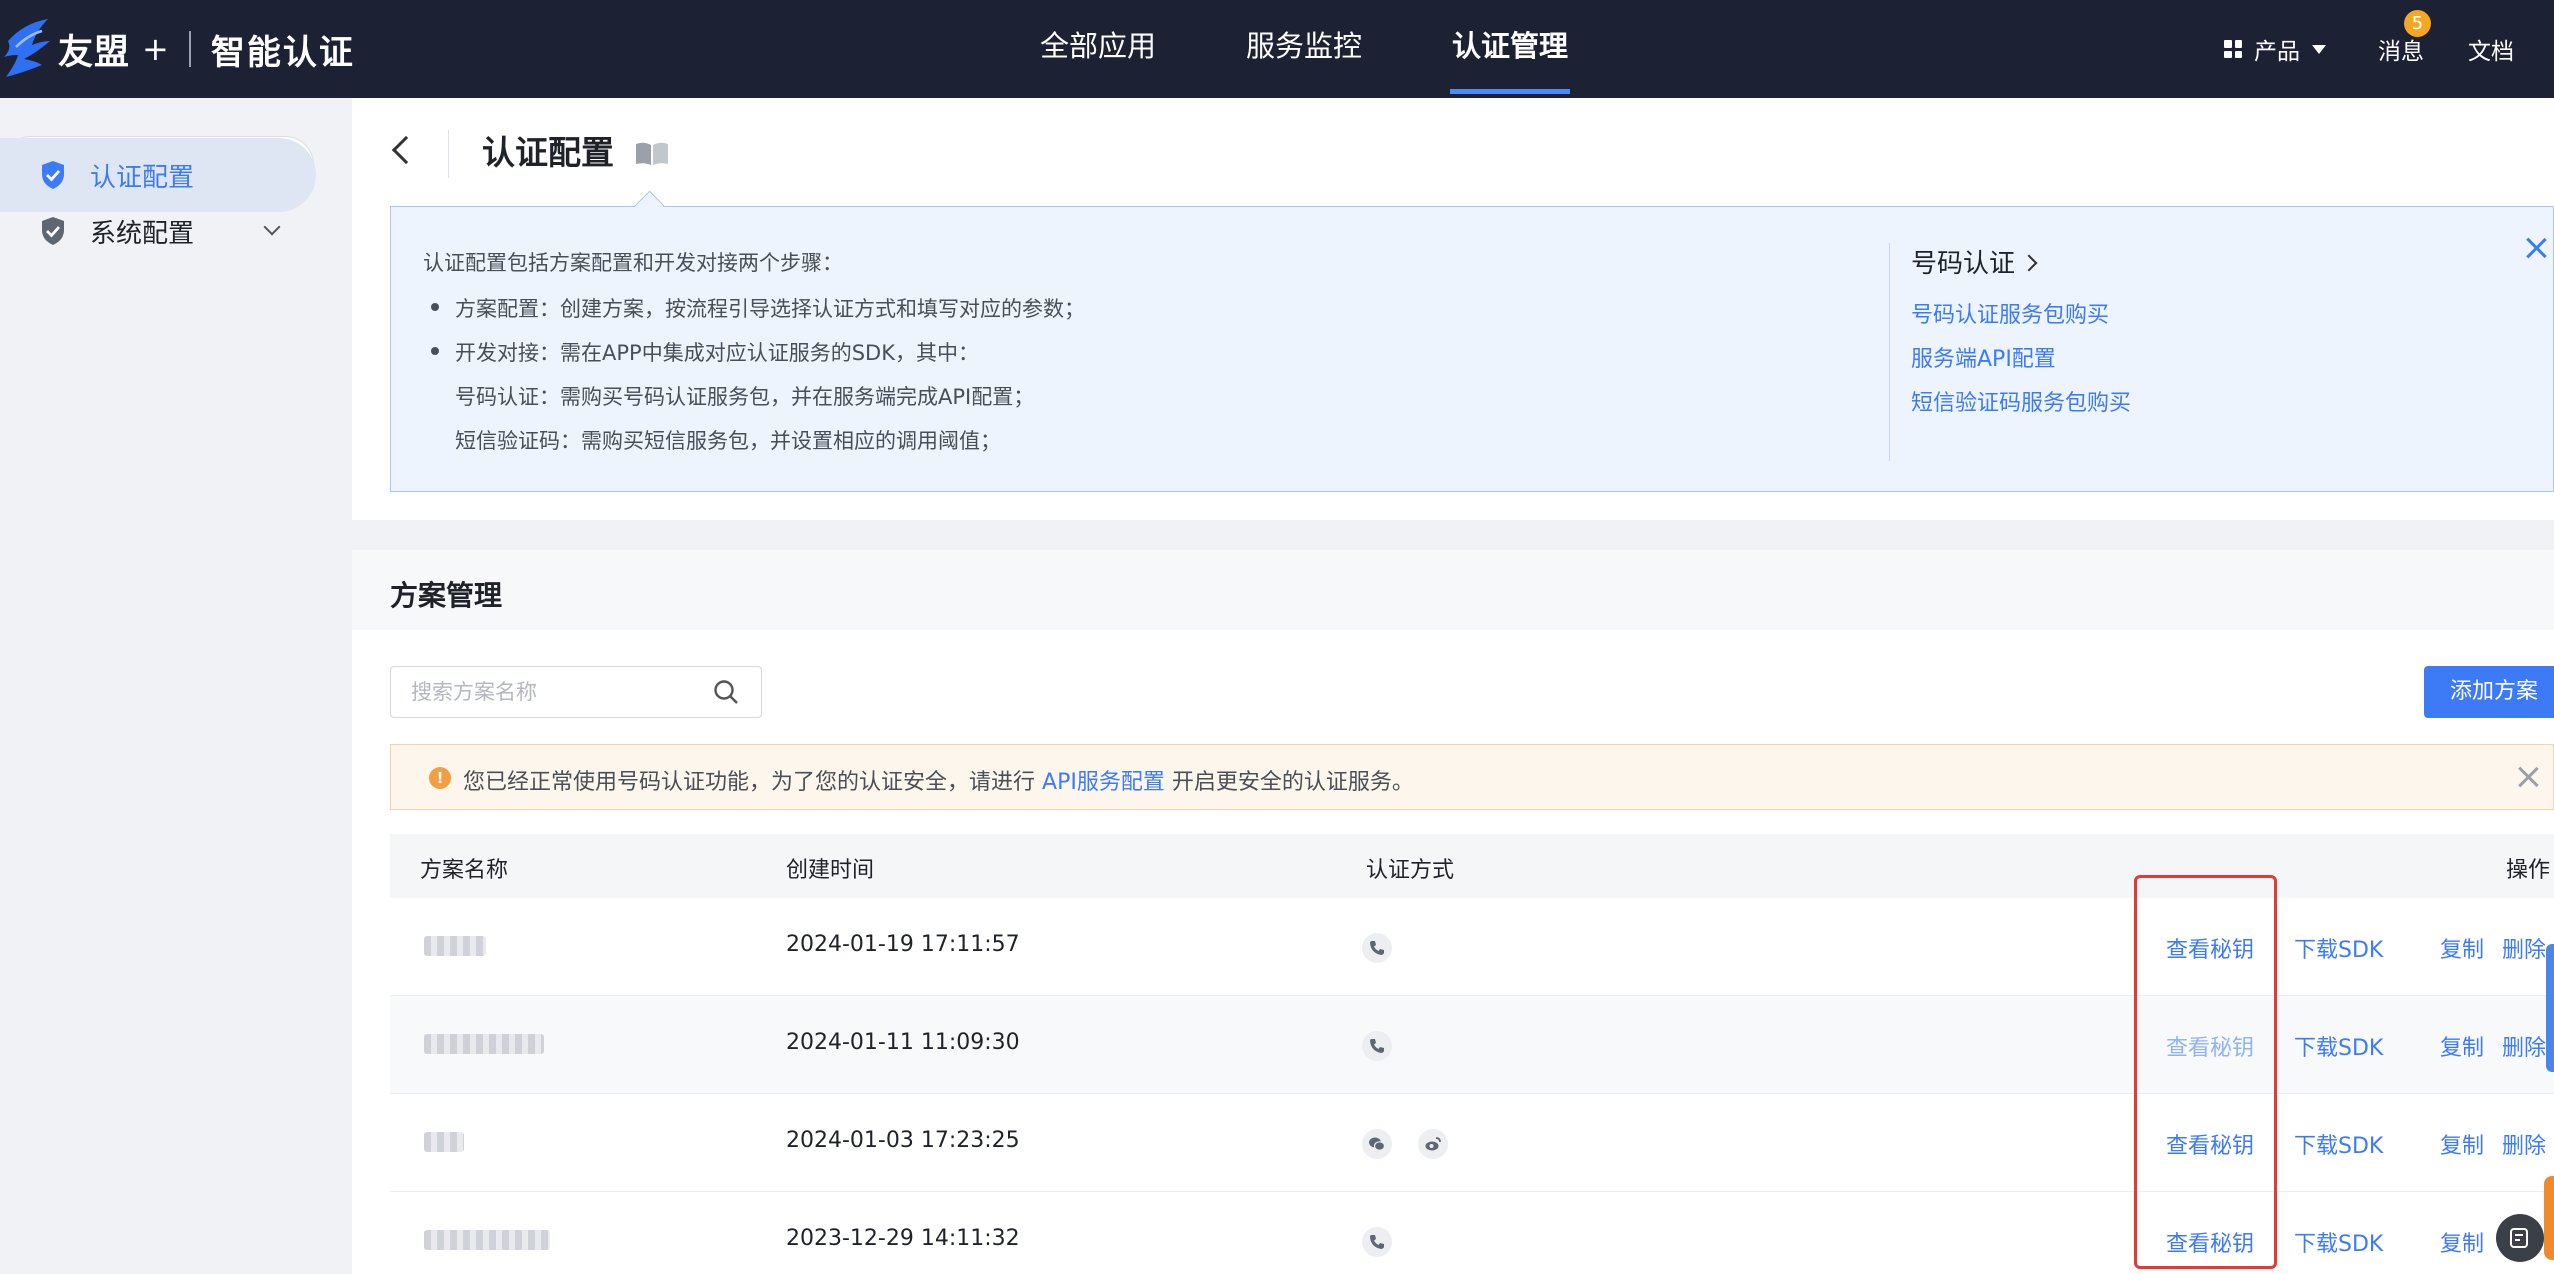  I want to click on number-auth-title: 号码认证, so click(1963, 264).